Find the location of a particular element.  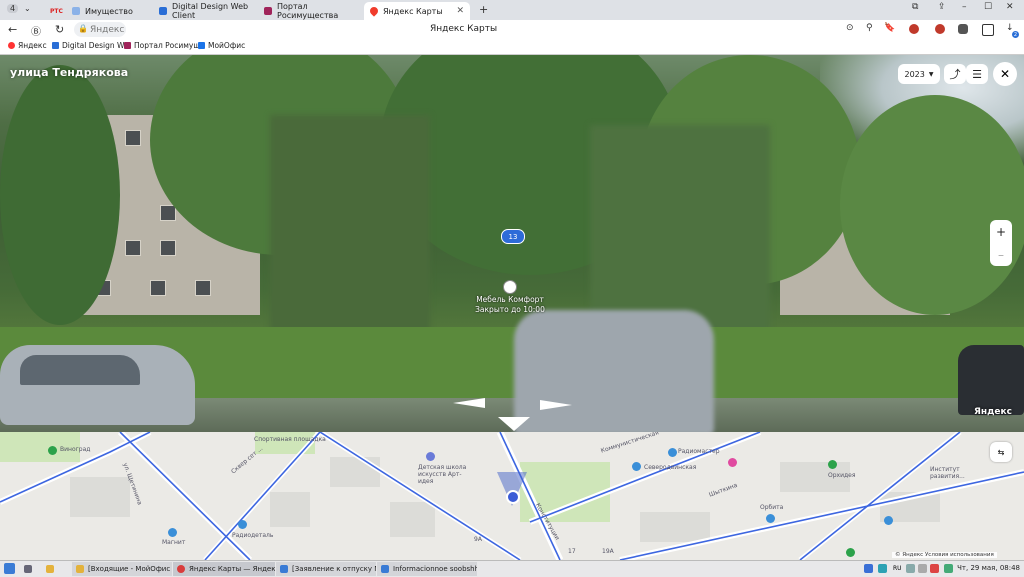

year-selector: 2023 ▼ is located at coordinates (919, 74).